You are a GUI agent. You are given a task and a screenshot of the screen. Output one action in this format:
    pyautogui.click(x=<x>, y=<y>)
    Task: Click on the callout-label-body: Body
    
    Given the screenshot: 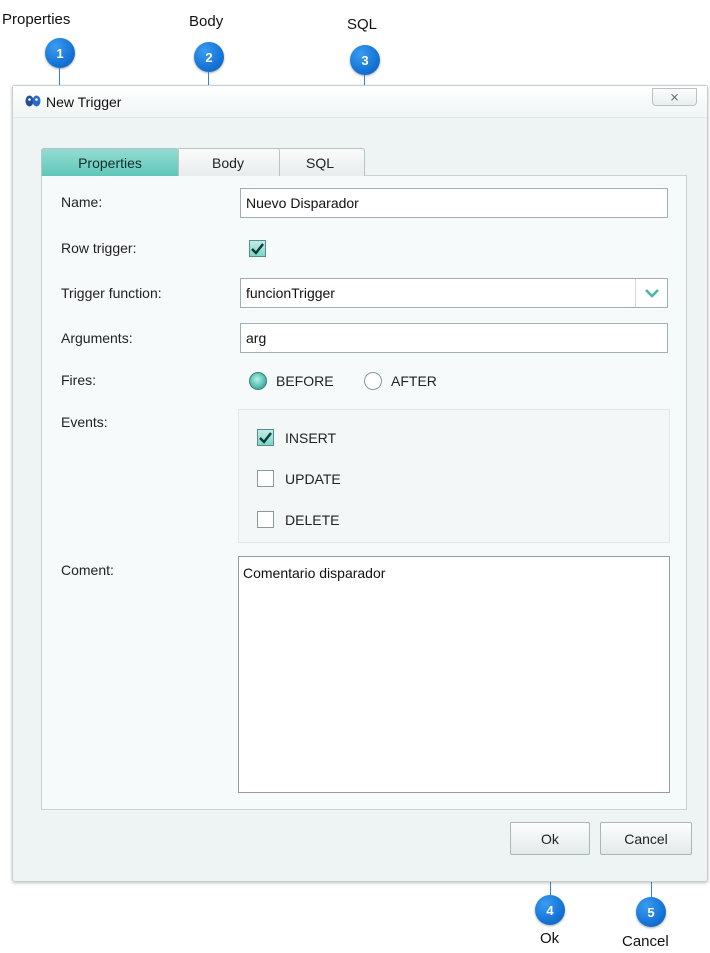 What is the action you would take?
    pyautogui.click(x=206, y=21)
    